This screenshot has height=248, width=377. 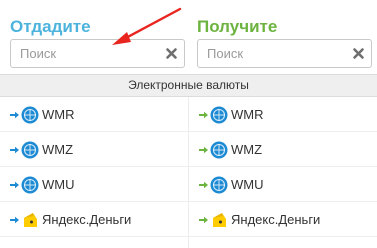 What do you see at coordinates (188, 114) in the screenshot?
I see `currency-row: WMR WMR` at bounding box center [188, 114].